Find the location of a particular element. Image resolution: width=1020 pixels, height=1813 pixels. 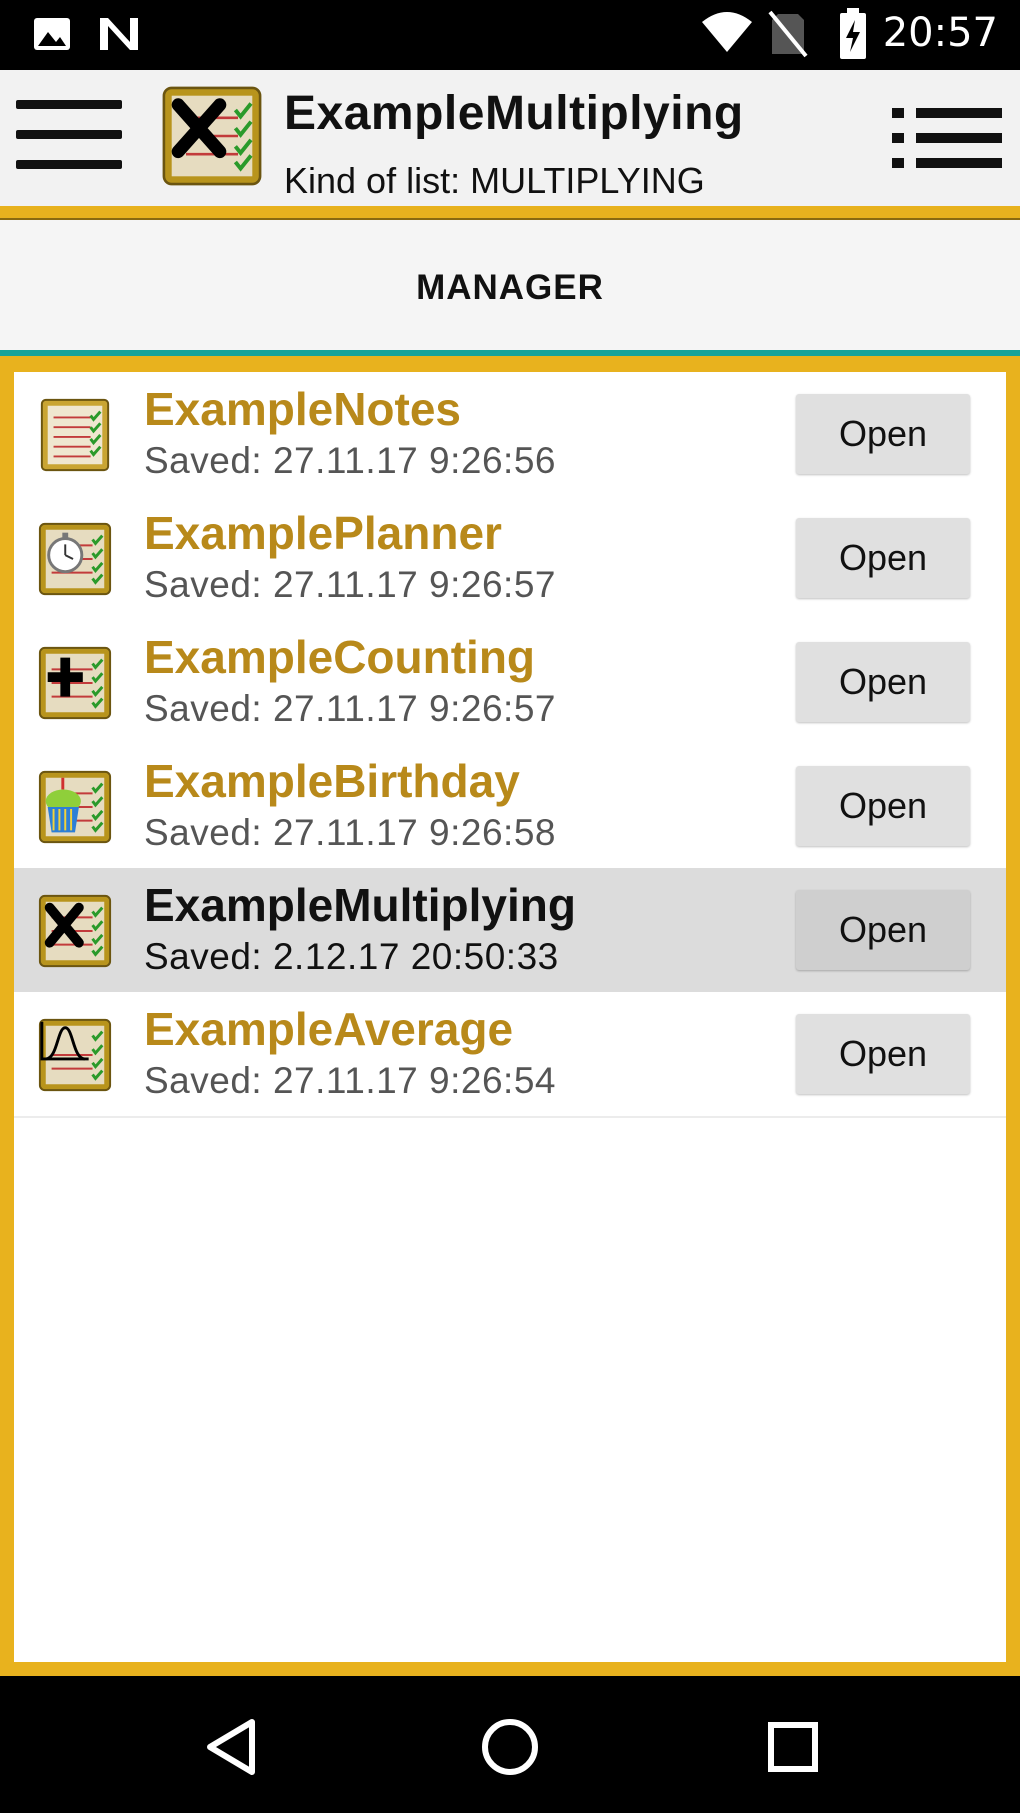

recents-icon is located at coordinates (793, 1747).